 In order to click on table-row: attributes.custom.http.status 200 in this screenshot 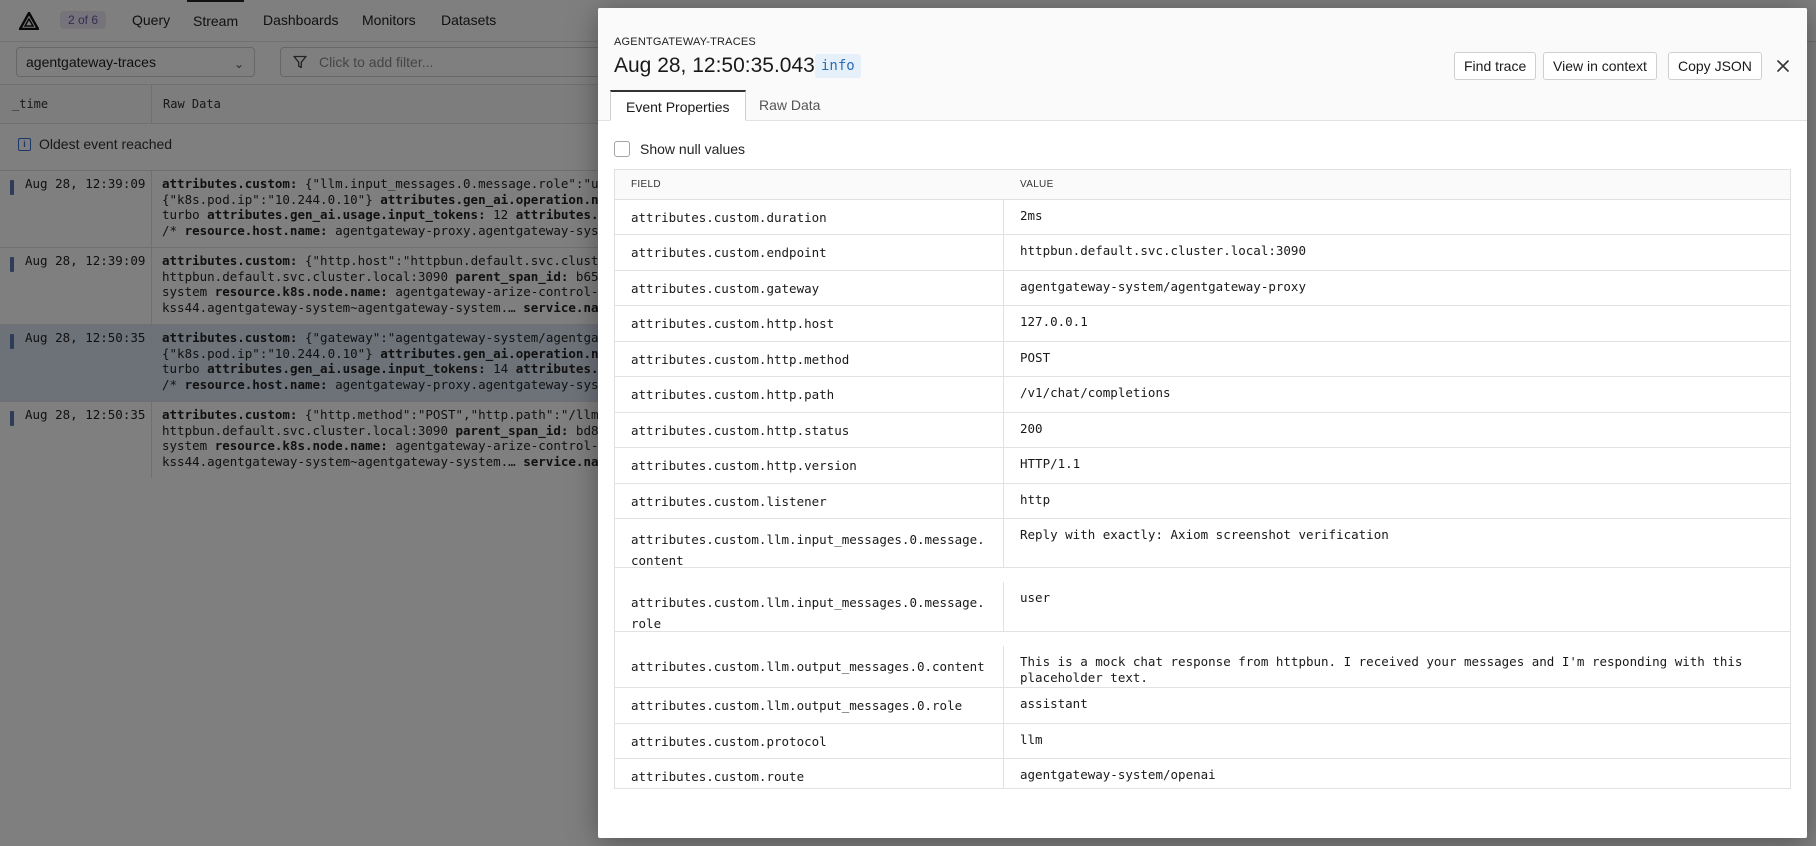, I will do `click(1202, 430)`.